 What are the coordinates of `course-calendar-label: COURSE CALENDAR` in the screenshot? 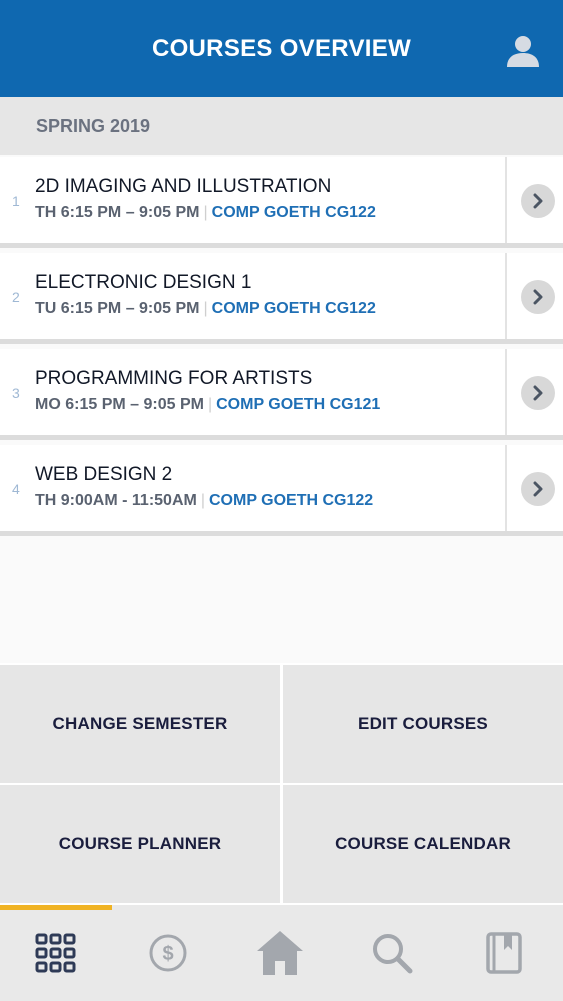 It's located at (423, 843).